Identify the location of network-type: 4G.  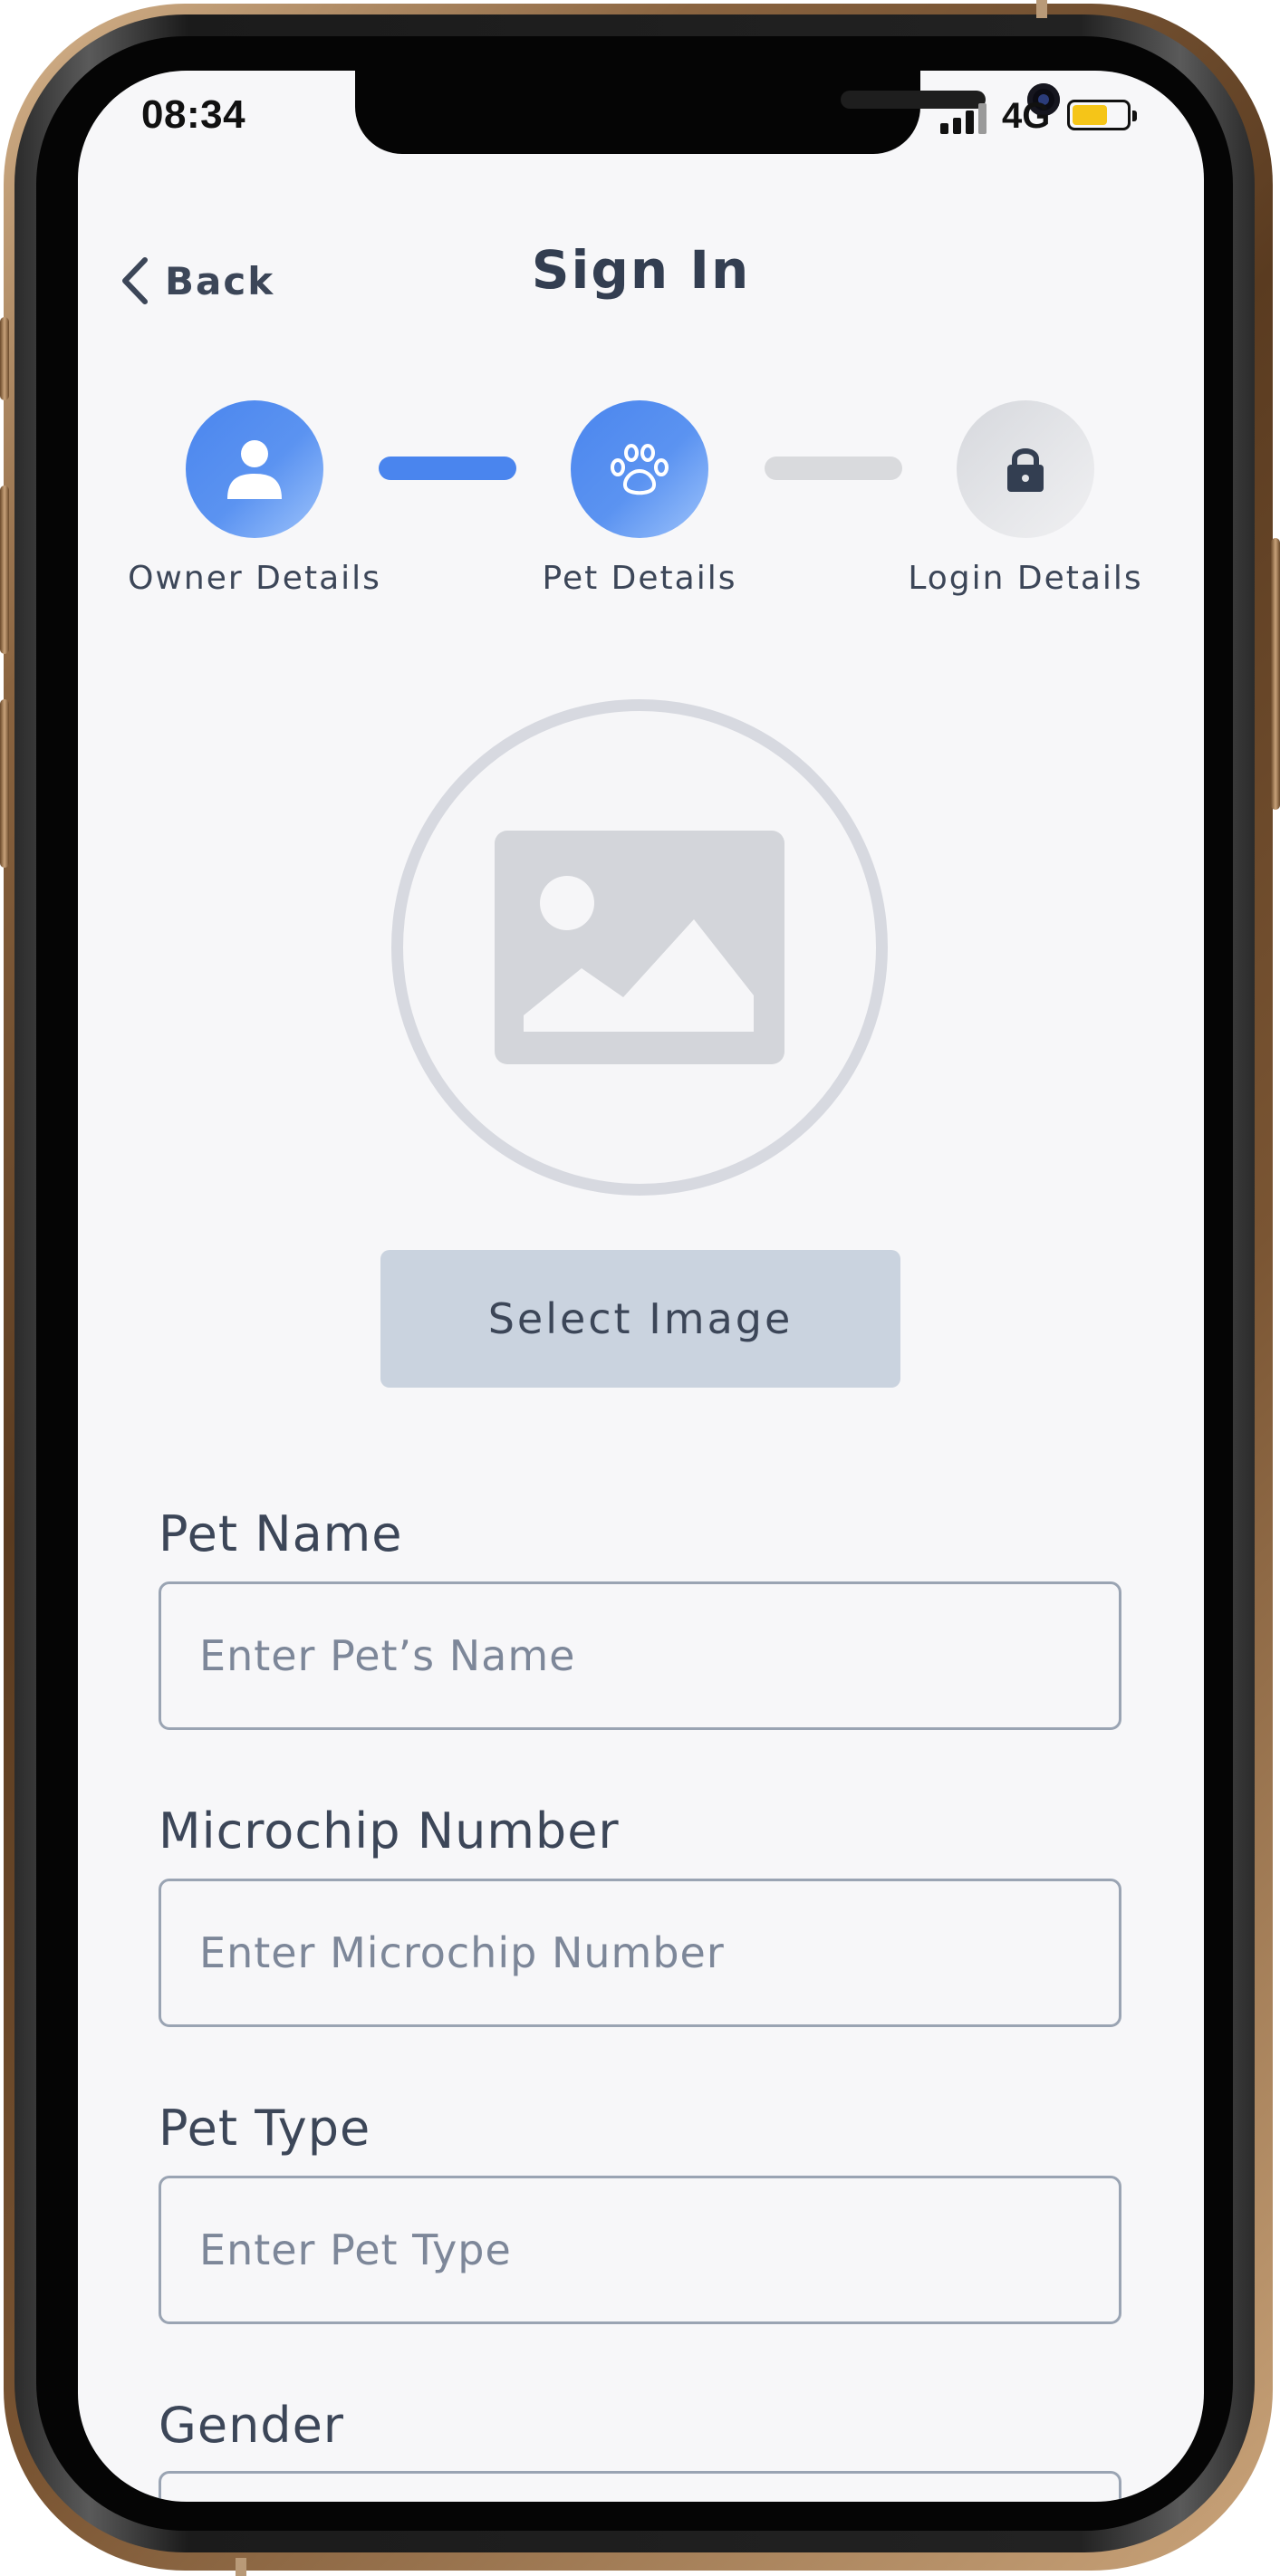
(1026, 116).